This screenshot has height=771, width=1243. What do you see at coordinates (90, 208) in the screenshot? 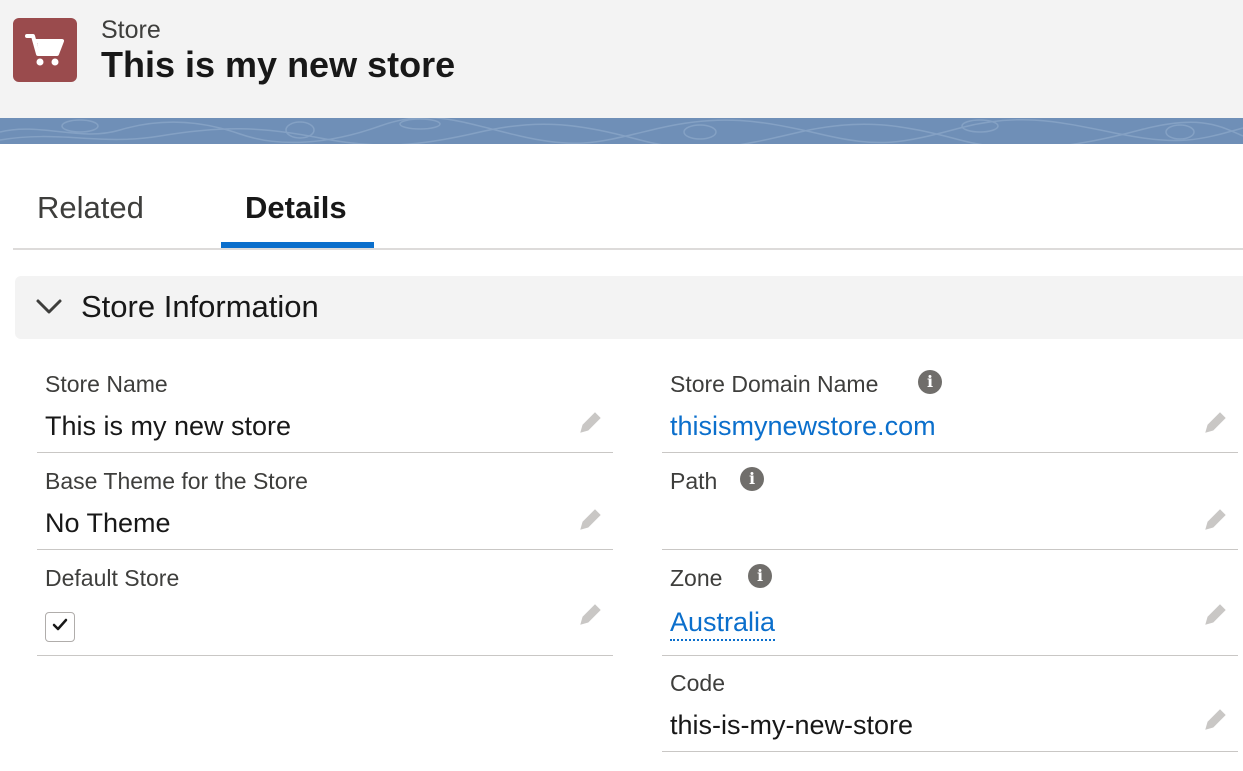
I see `tab-related: Related` at bounding box center [90, 208].